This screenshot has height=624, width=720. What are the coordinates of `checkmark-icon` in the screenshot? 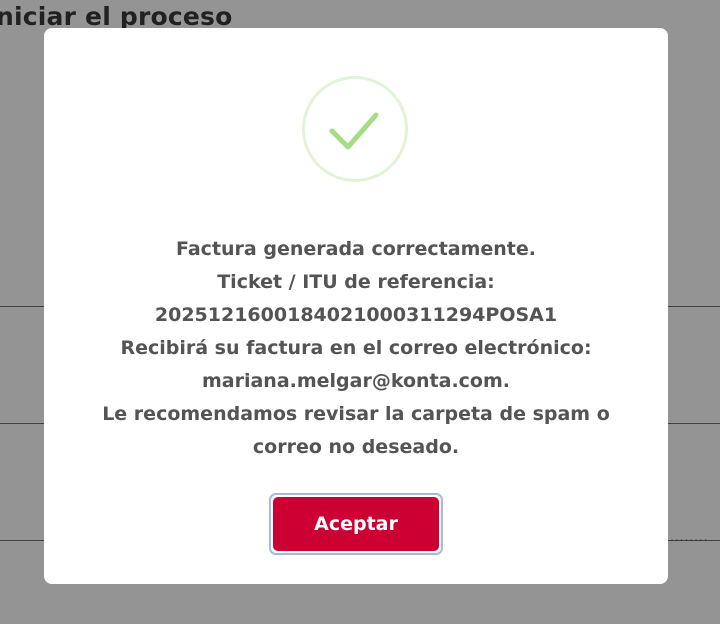 It's located at (354, 131).